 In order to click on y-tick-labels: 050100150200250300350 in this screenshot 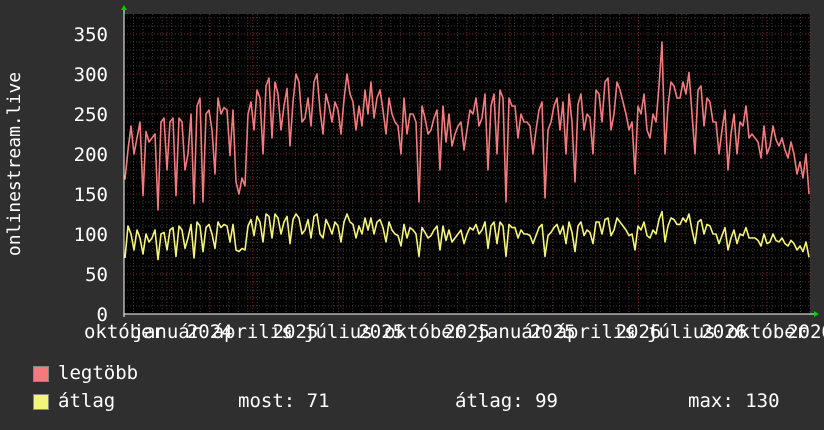, I will do `click(91, 175)`.